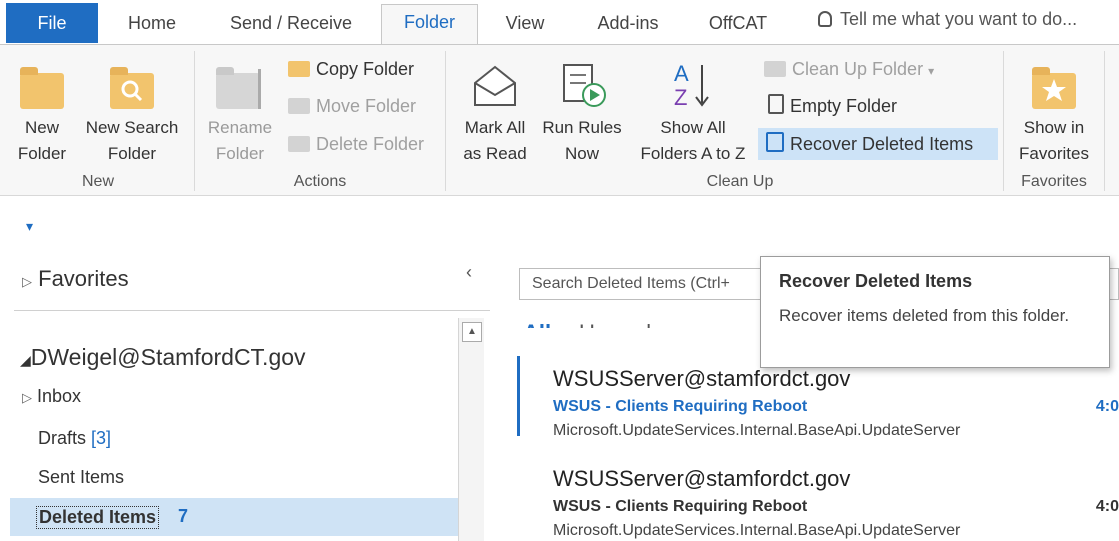 This screenshot has width=1119, height=541. Describe the element at coordinates (59, 396) in the screenshot. I see `inbox-label: Inbox` at that location.